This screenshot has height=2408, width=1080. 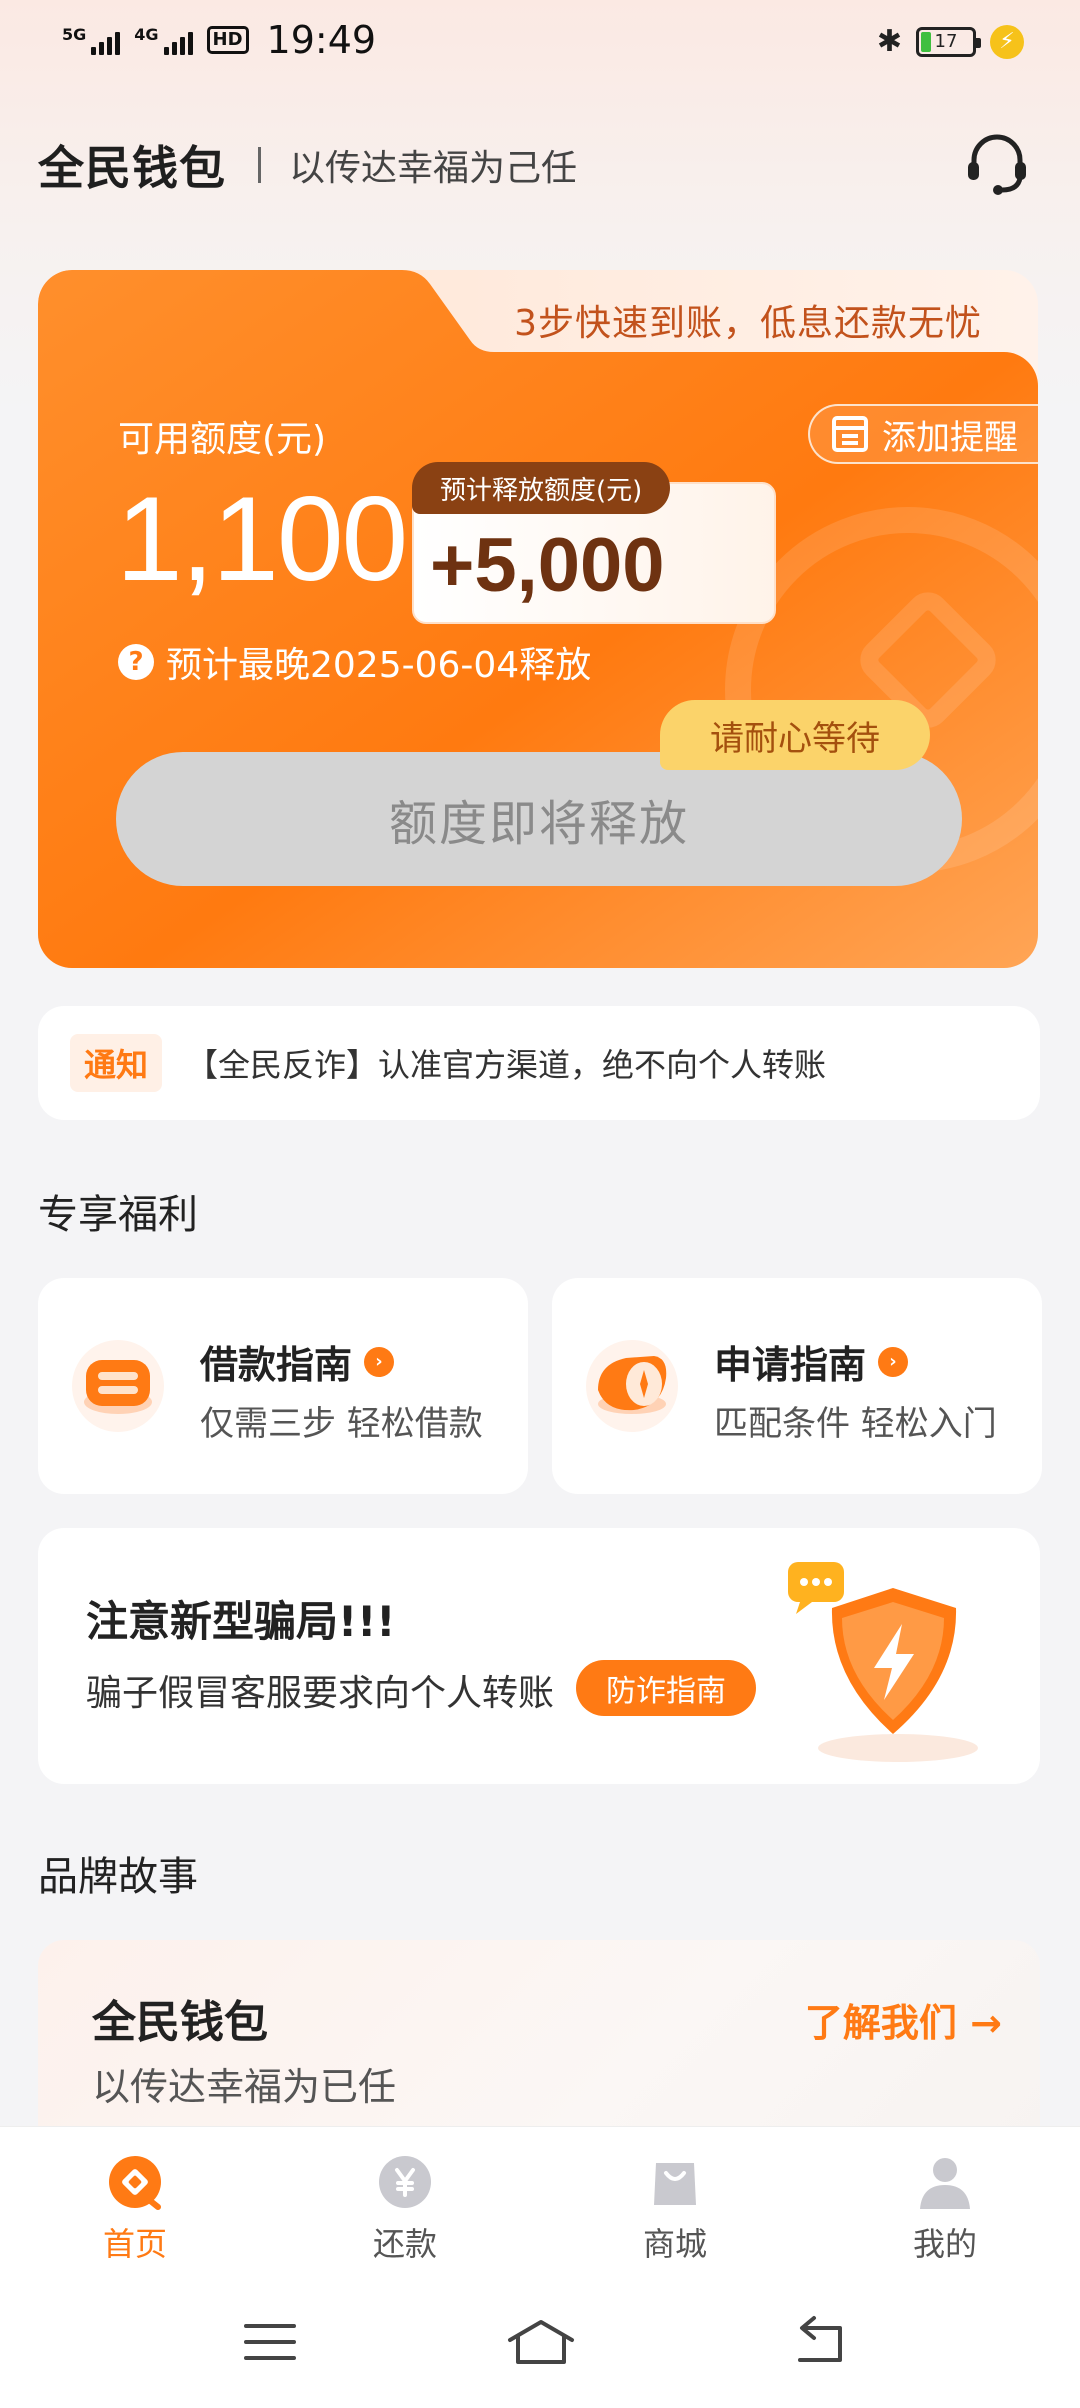 What do you see at coordinates (132, 168) in the screenshot?
I see `brand-title: 全民钱包` at bounding box center [132, 168].